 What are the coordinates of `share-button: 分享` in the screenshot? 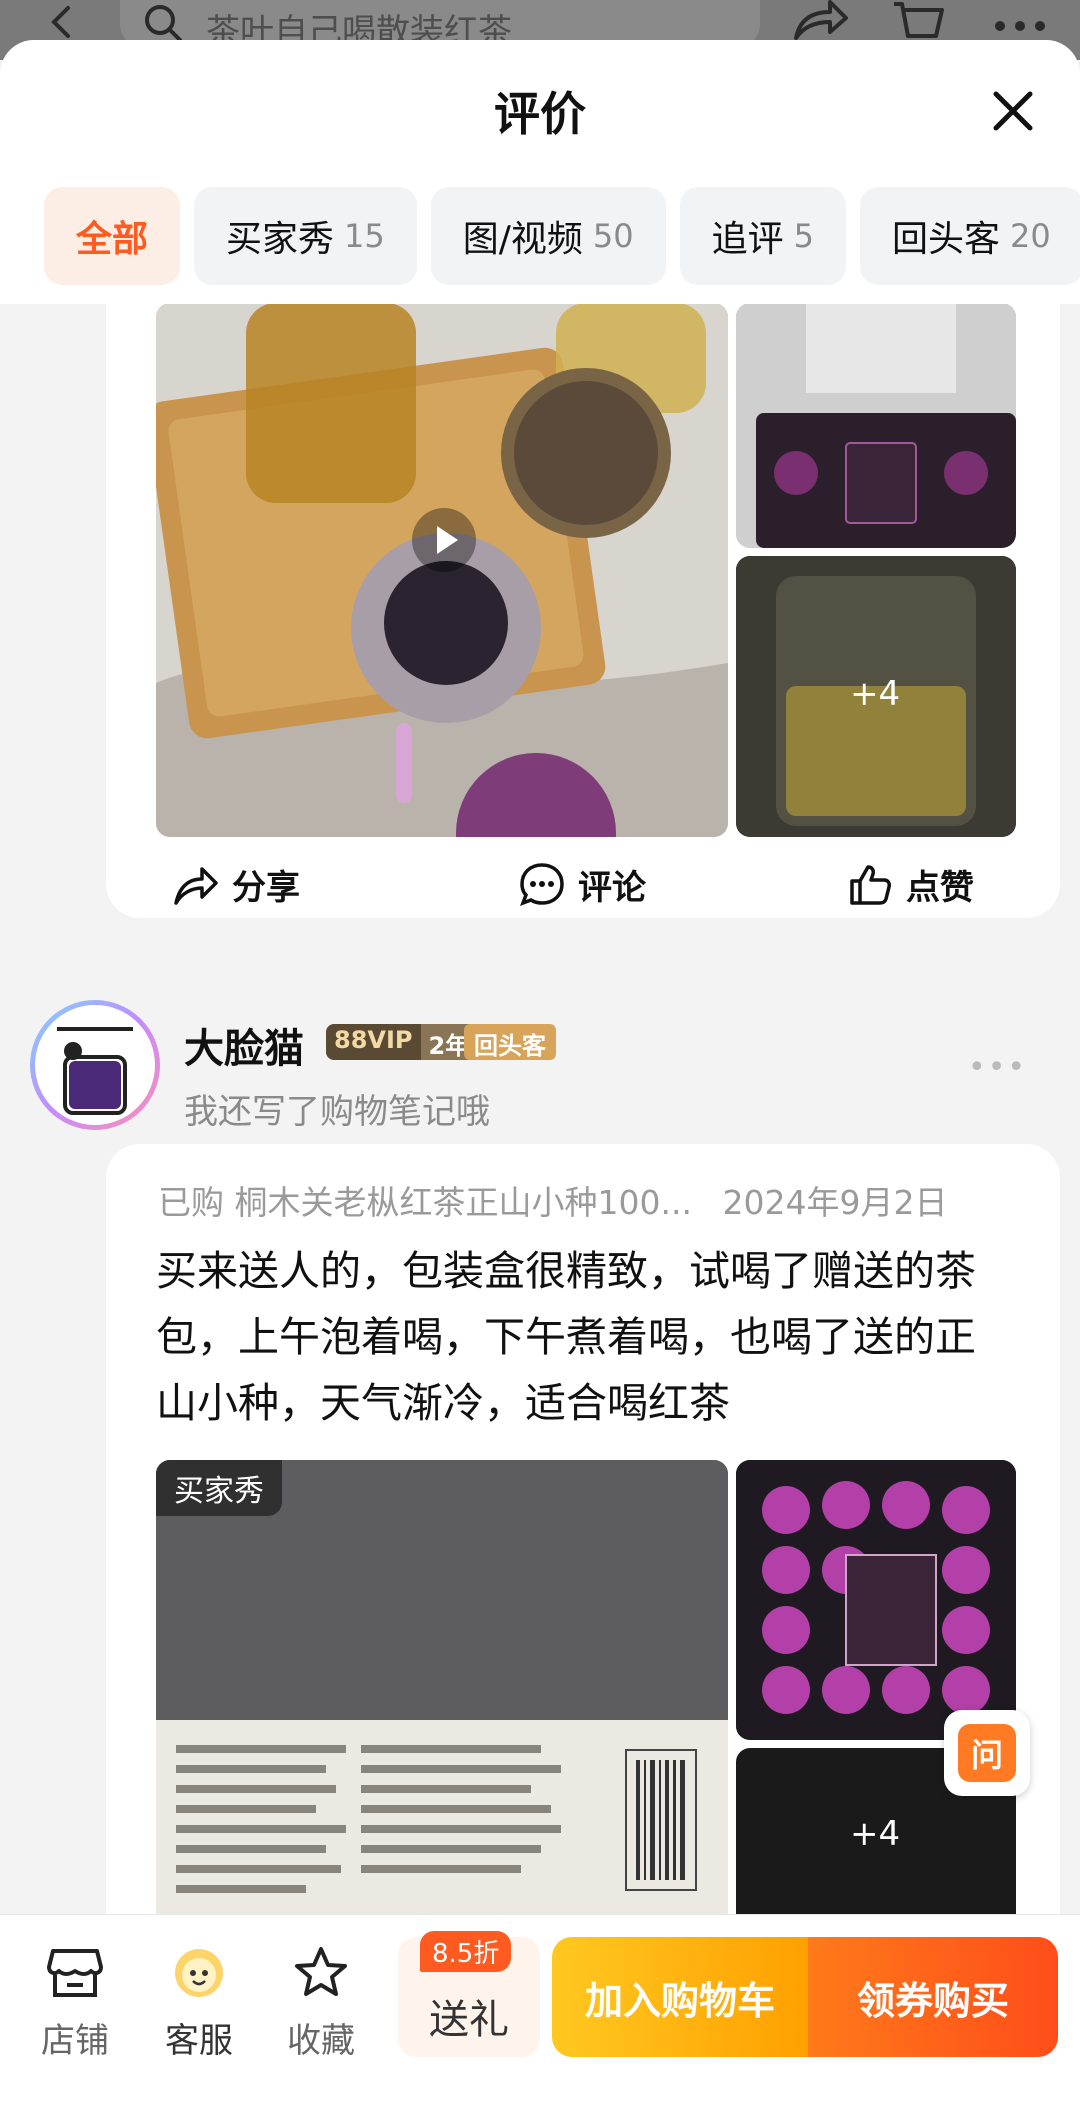 It's located at (236, 884).